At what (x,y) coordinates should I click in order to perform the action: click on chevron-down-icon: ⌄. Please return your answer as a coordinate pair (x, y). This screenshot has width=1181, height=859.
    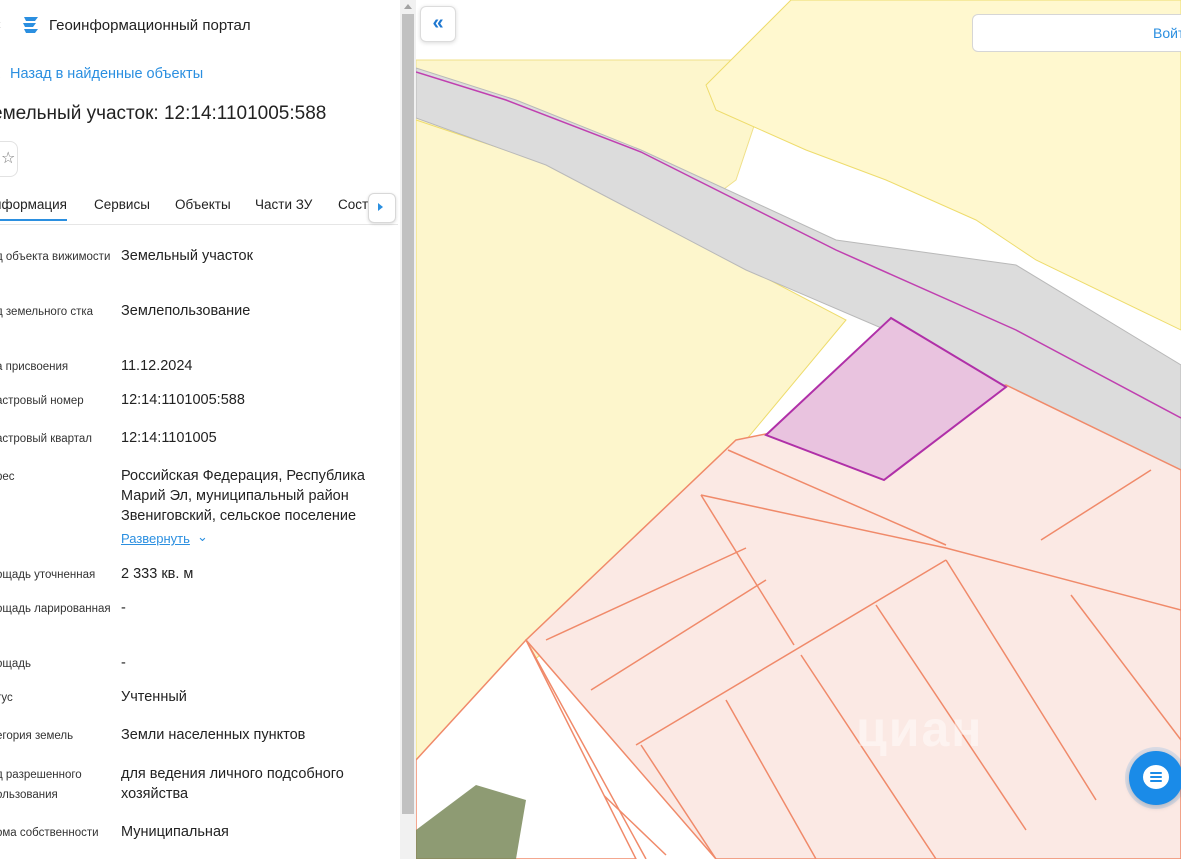
    Looking at the image, I should click on (202, 537).